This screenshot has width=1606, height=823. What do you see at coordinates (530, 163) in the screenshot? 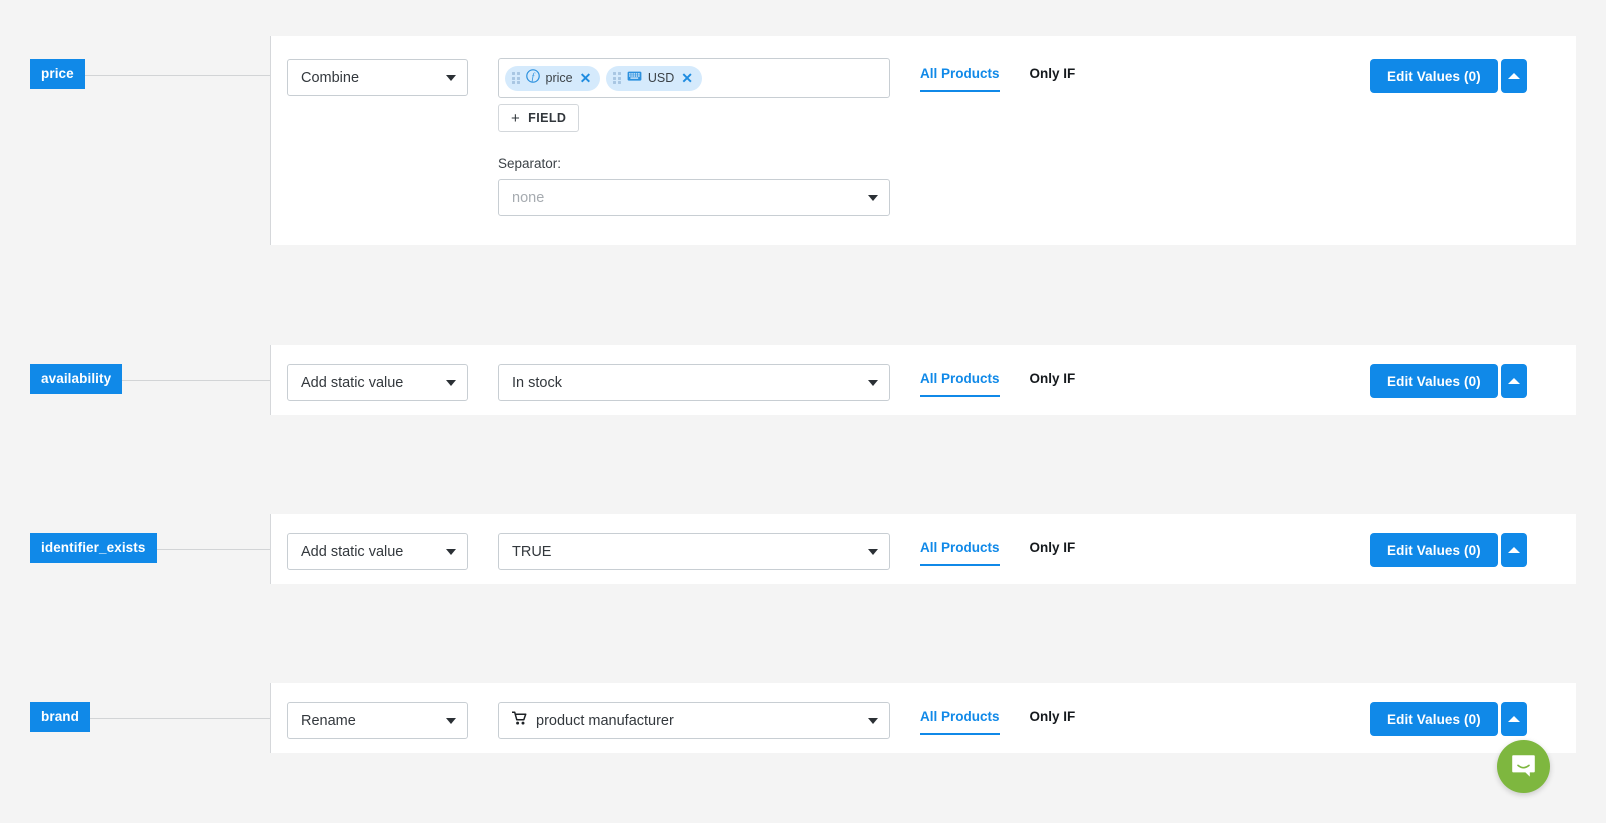
I see `separator-label: Separator:` at bounding box center [530, 163].